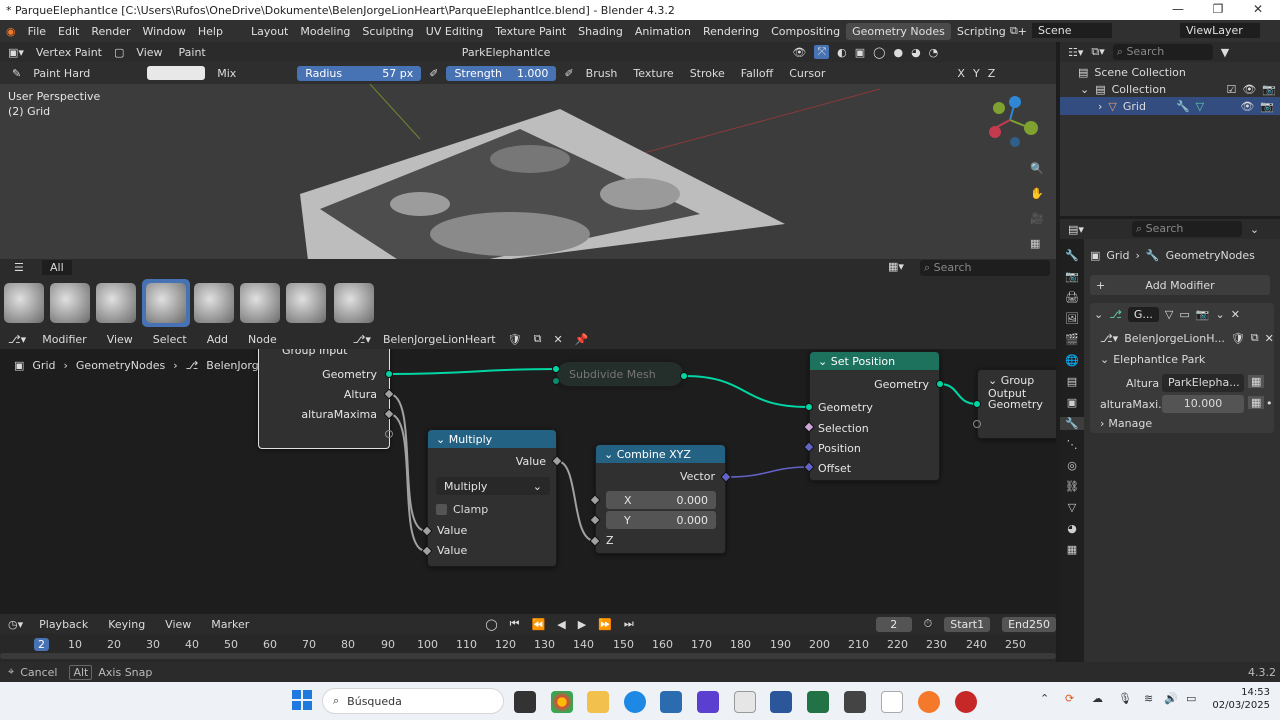 The image size is (1280, 720). Describe the element at coordinates (976, 73) in the screenshot. I see `symmetry-y: Y` at that location.